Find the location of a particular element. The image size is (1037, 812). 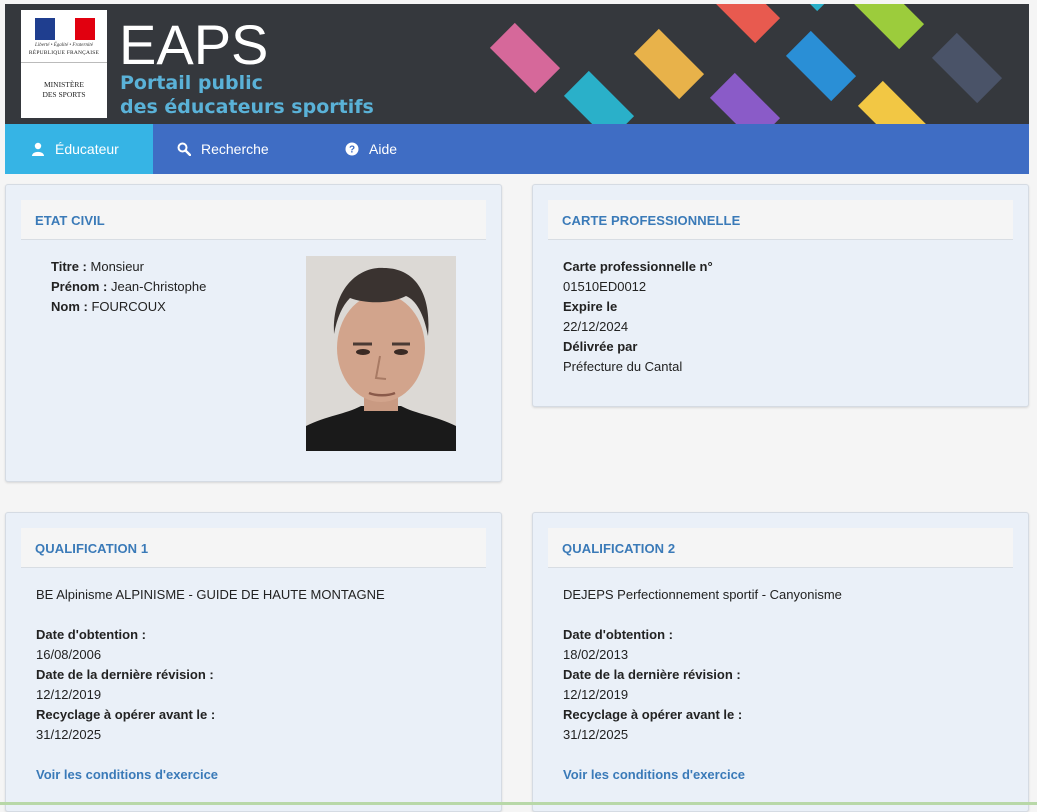

carte-numero-value: 01510ED0012 is located at coordinates (605, 286).